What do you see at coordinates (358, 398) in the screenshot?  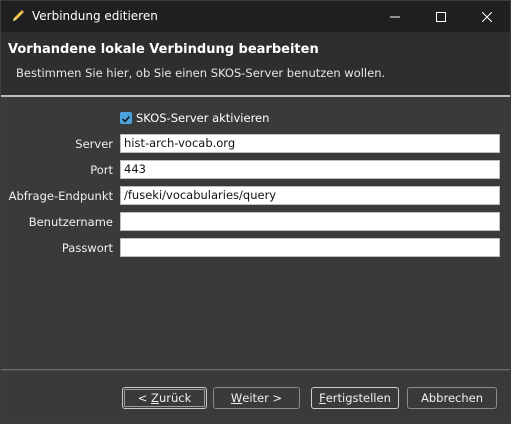 I see `finish-button-label: ertigstellen` at bounding box center [358, 398].